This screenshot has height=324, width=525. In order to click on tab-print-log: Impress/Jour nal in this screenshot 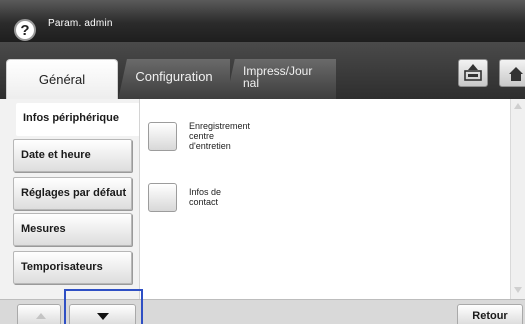, I will do `click(281, 79)`.